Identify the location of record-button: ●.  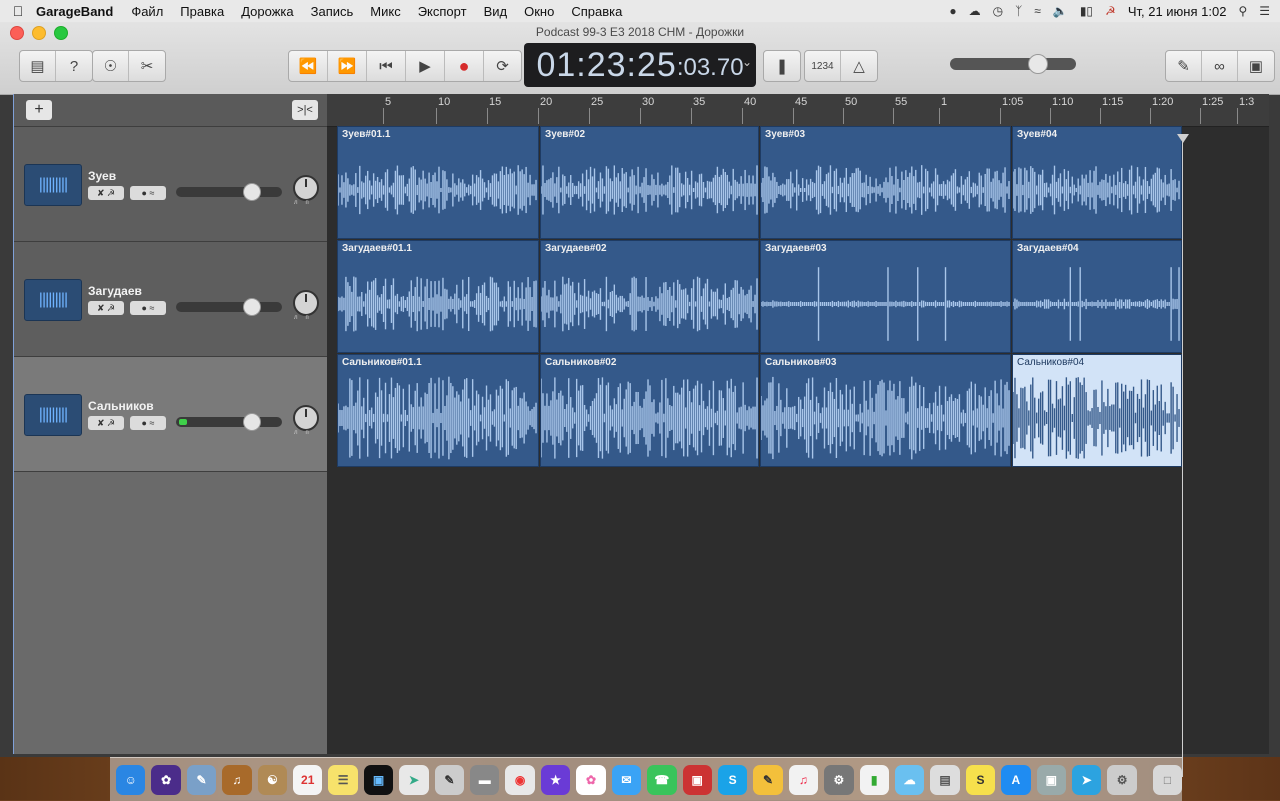
(464, 66).